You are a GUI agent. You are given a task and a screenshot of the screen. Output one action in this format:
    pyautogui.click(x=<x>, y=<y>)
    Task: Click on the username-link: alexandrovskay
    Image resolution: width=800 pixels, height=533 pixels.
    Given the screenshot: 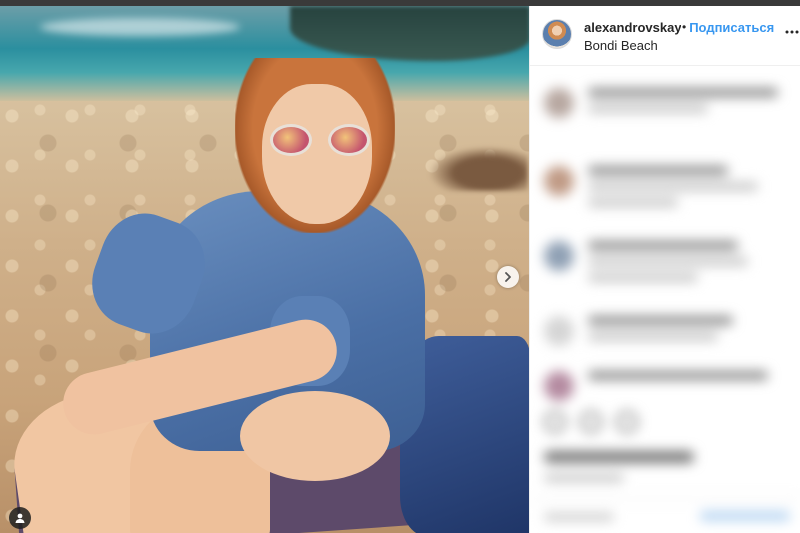 What is the action you would take?
    pyautogui.click(x=632, y=27)
    